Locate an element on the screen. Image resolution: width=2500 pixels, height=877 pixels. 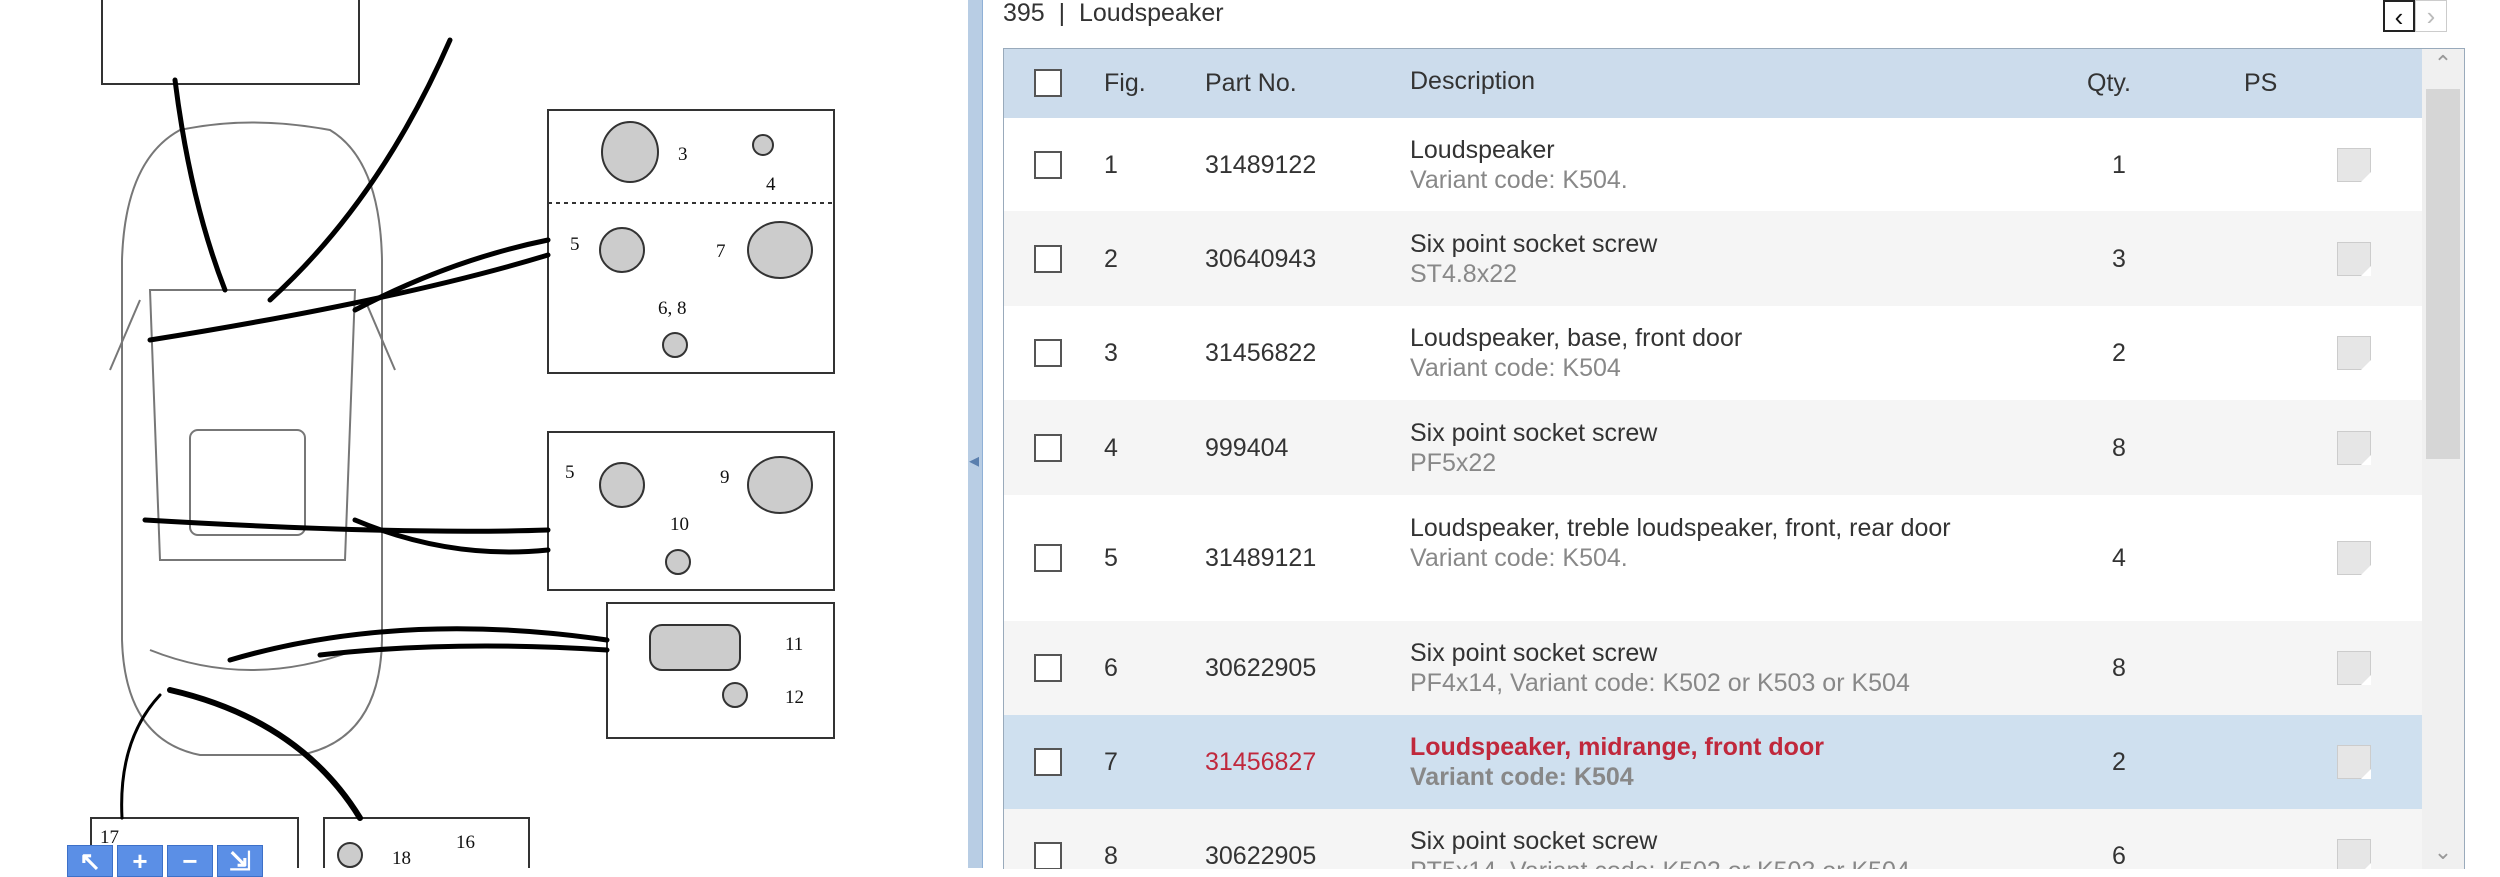
fit-icon: ⇲ is located at coordinates (240, 861).